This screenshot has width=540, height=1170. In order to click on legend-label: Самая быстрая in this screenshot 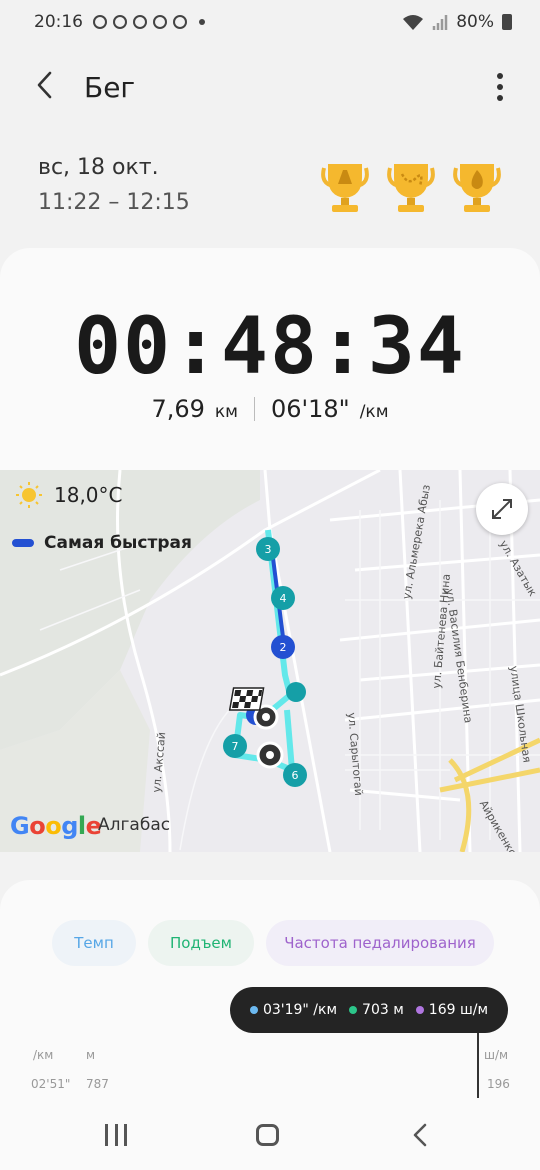, I will do `click(118, 543)`.